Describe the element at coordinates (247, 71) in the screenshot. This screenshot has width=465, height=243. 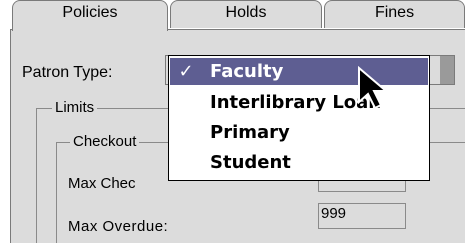
I see `dropdown-option-label: Faculty` at that location.